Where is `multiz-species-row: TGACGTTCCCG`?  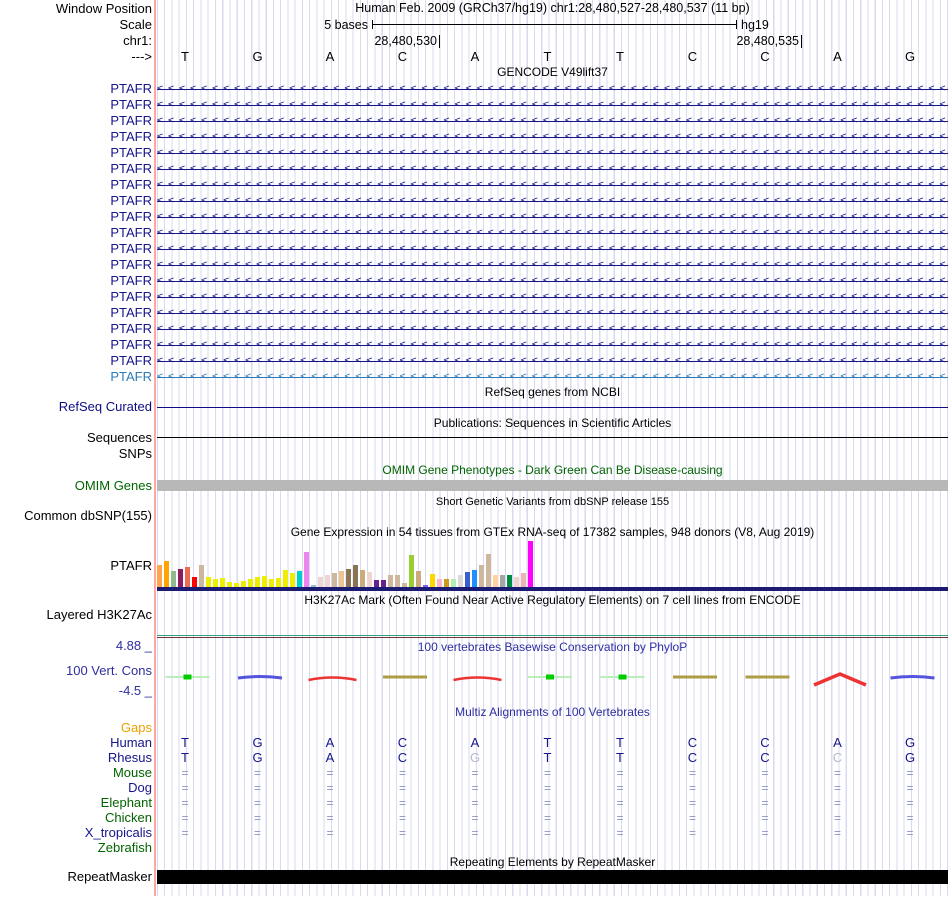 multiz-species-row: TGACGTTCCCG is located at coordinates (475, 758).